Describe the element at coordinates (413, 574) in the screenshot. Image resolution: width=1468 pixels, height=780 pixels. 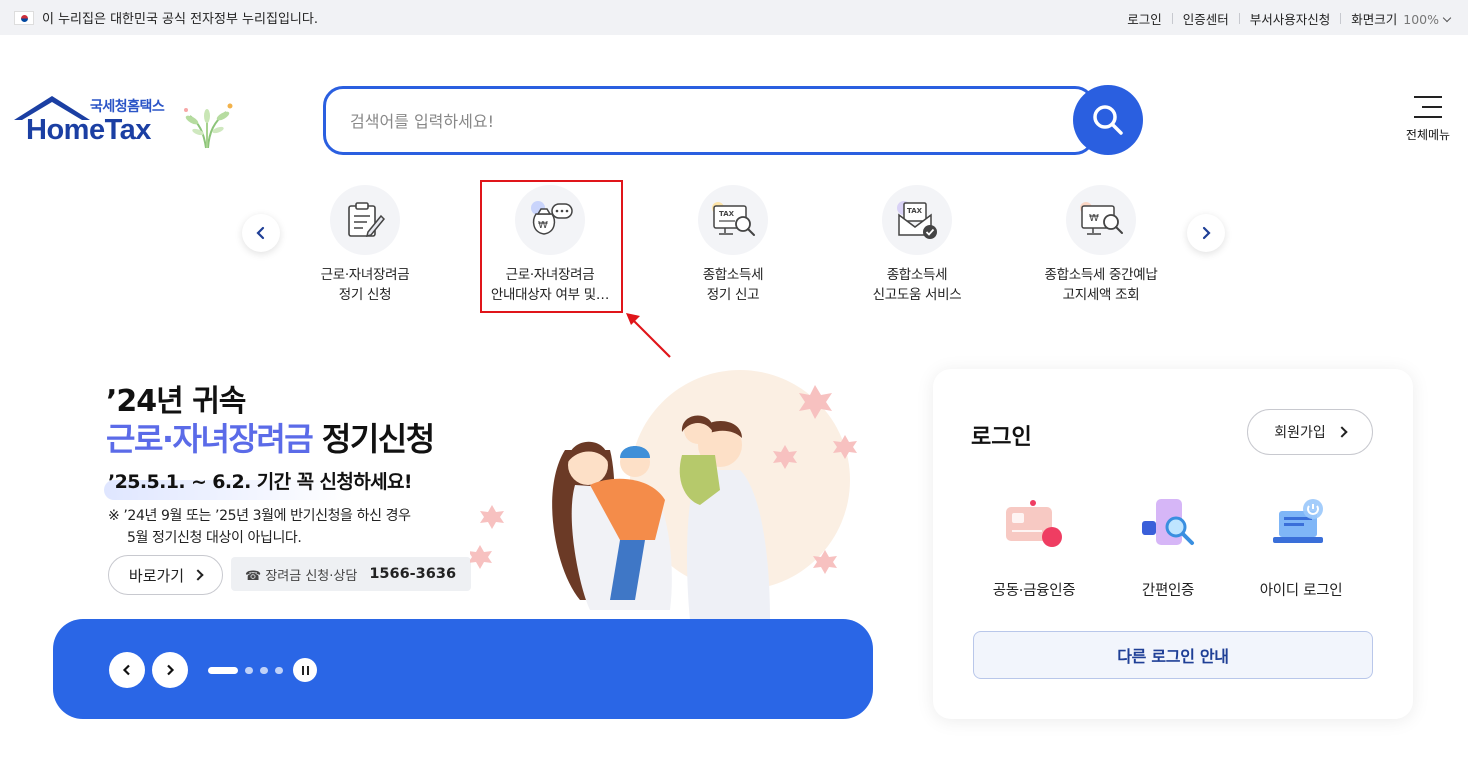
I see `phone-number: 1566-3636` at that location.